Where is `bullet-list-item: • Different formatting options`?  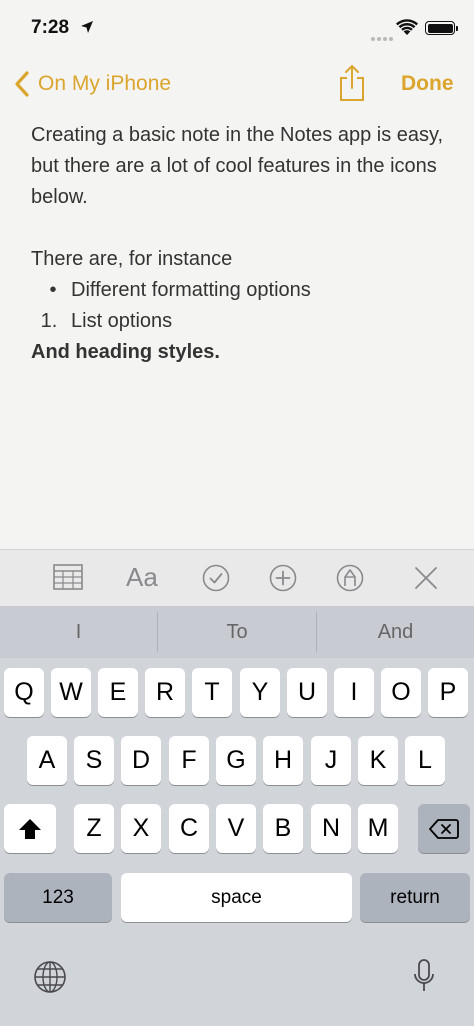 bullet-list-item: • Different formatting options is located at coordinates (241, 290).